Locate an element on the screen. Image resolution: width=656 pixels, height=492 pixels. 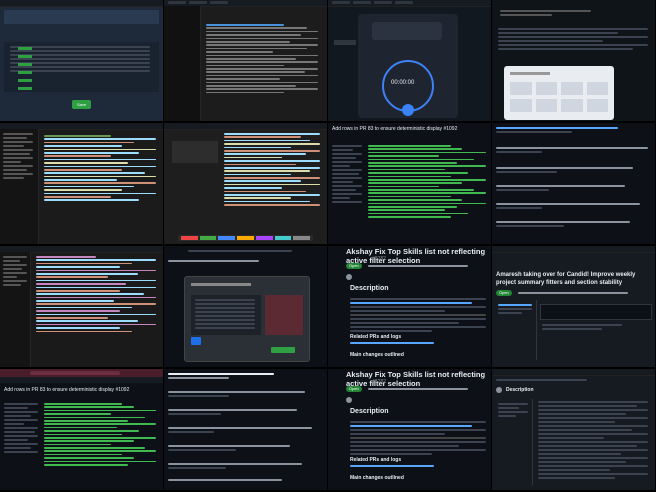
timer-dialog: 00:00:00 is located at coordinates (408, 66).